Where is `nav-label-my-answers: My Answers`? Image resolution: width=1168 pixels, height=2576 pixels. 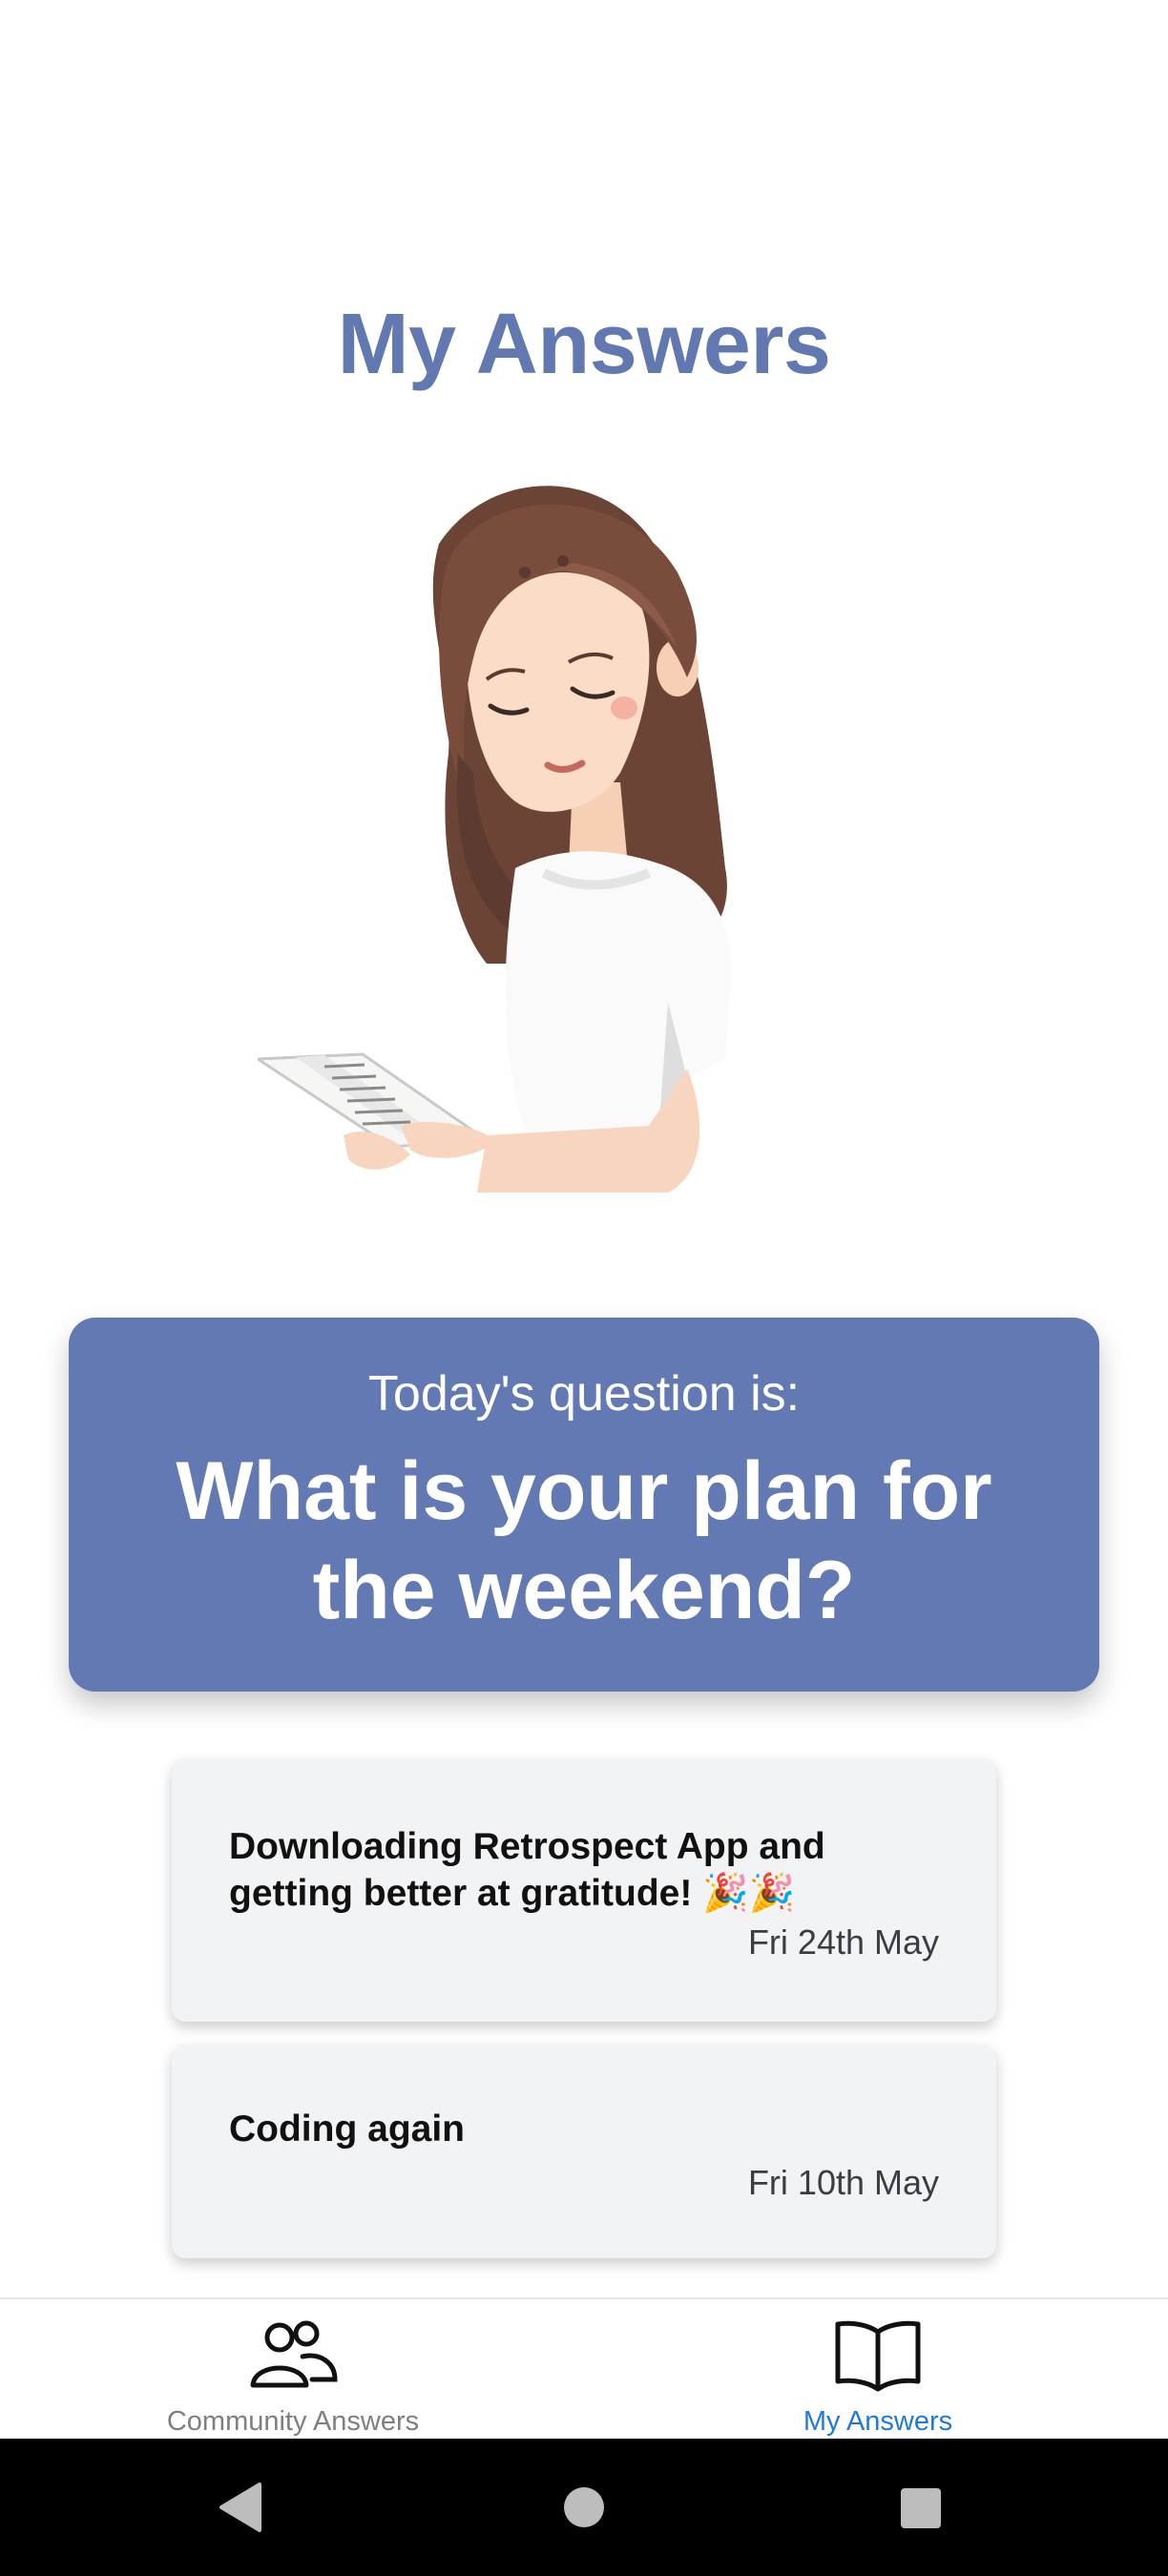
nav-label-my-answers: My Answers is located at coordinates (878, 2421).